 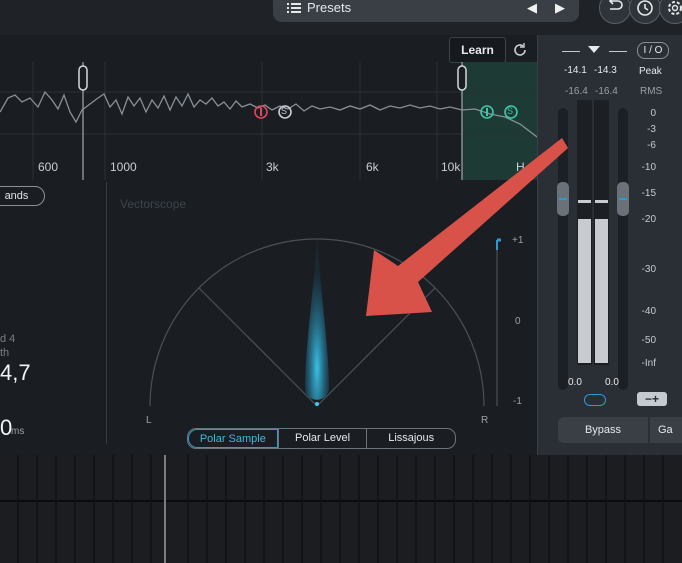 What do you see at coordinates (645, 8) in the screenshot?
I see `history-icon` at bounding box center [645, 8].